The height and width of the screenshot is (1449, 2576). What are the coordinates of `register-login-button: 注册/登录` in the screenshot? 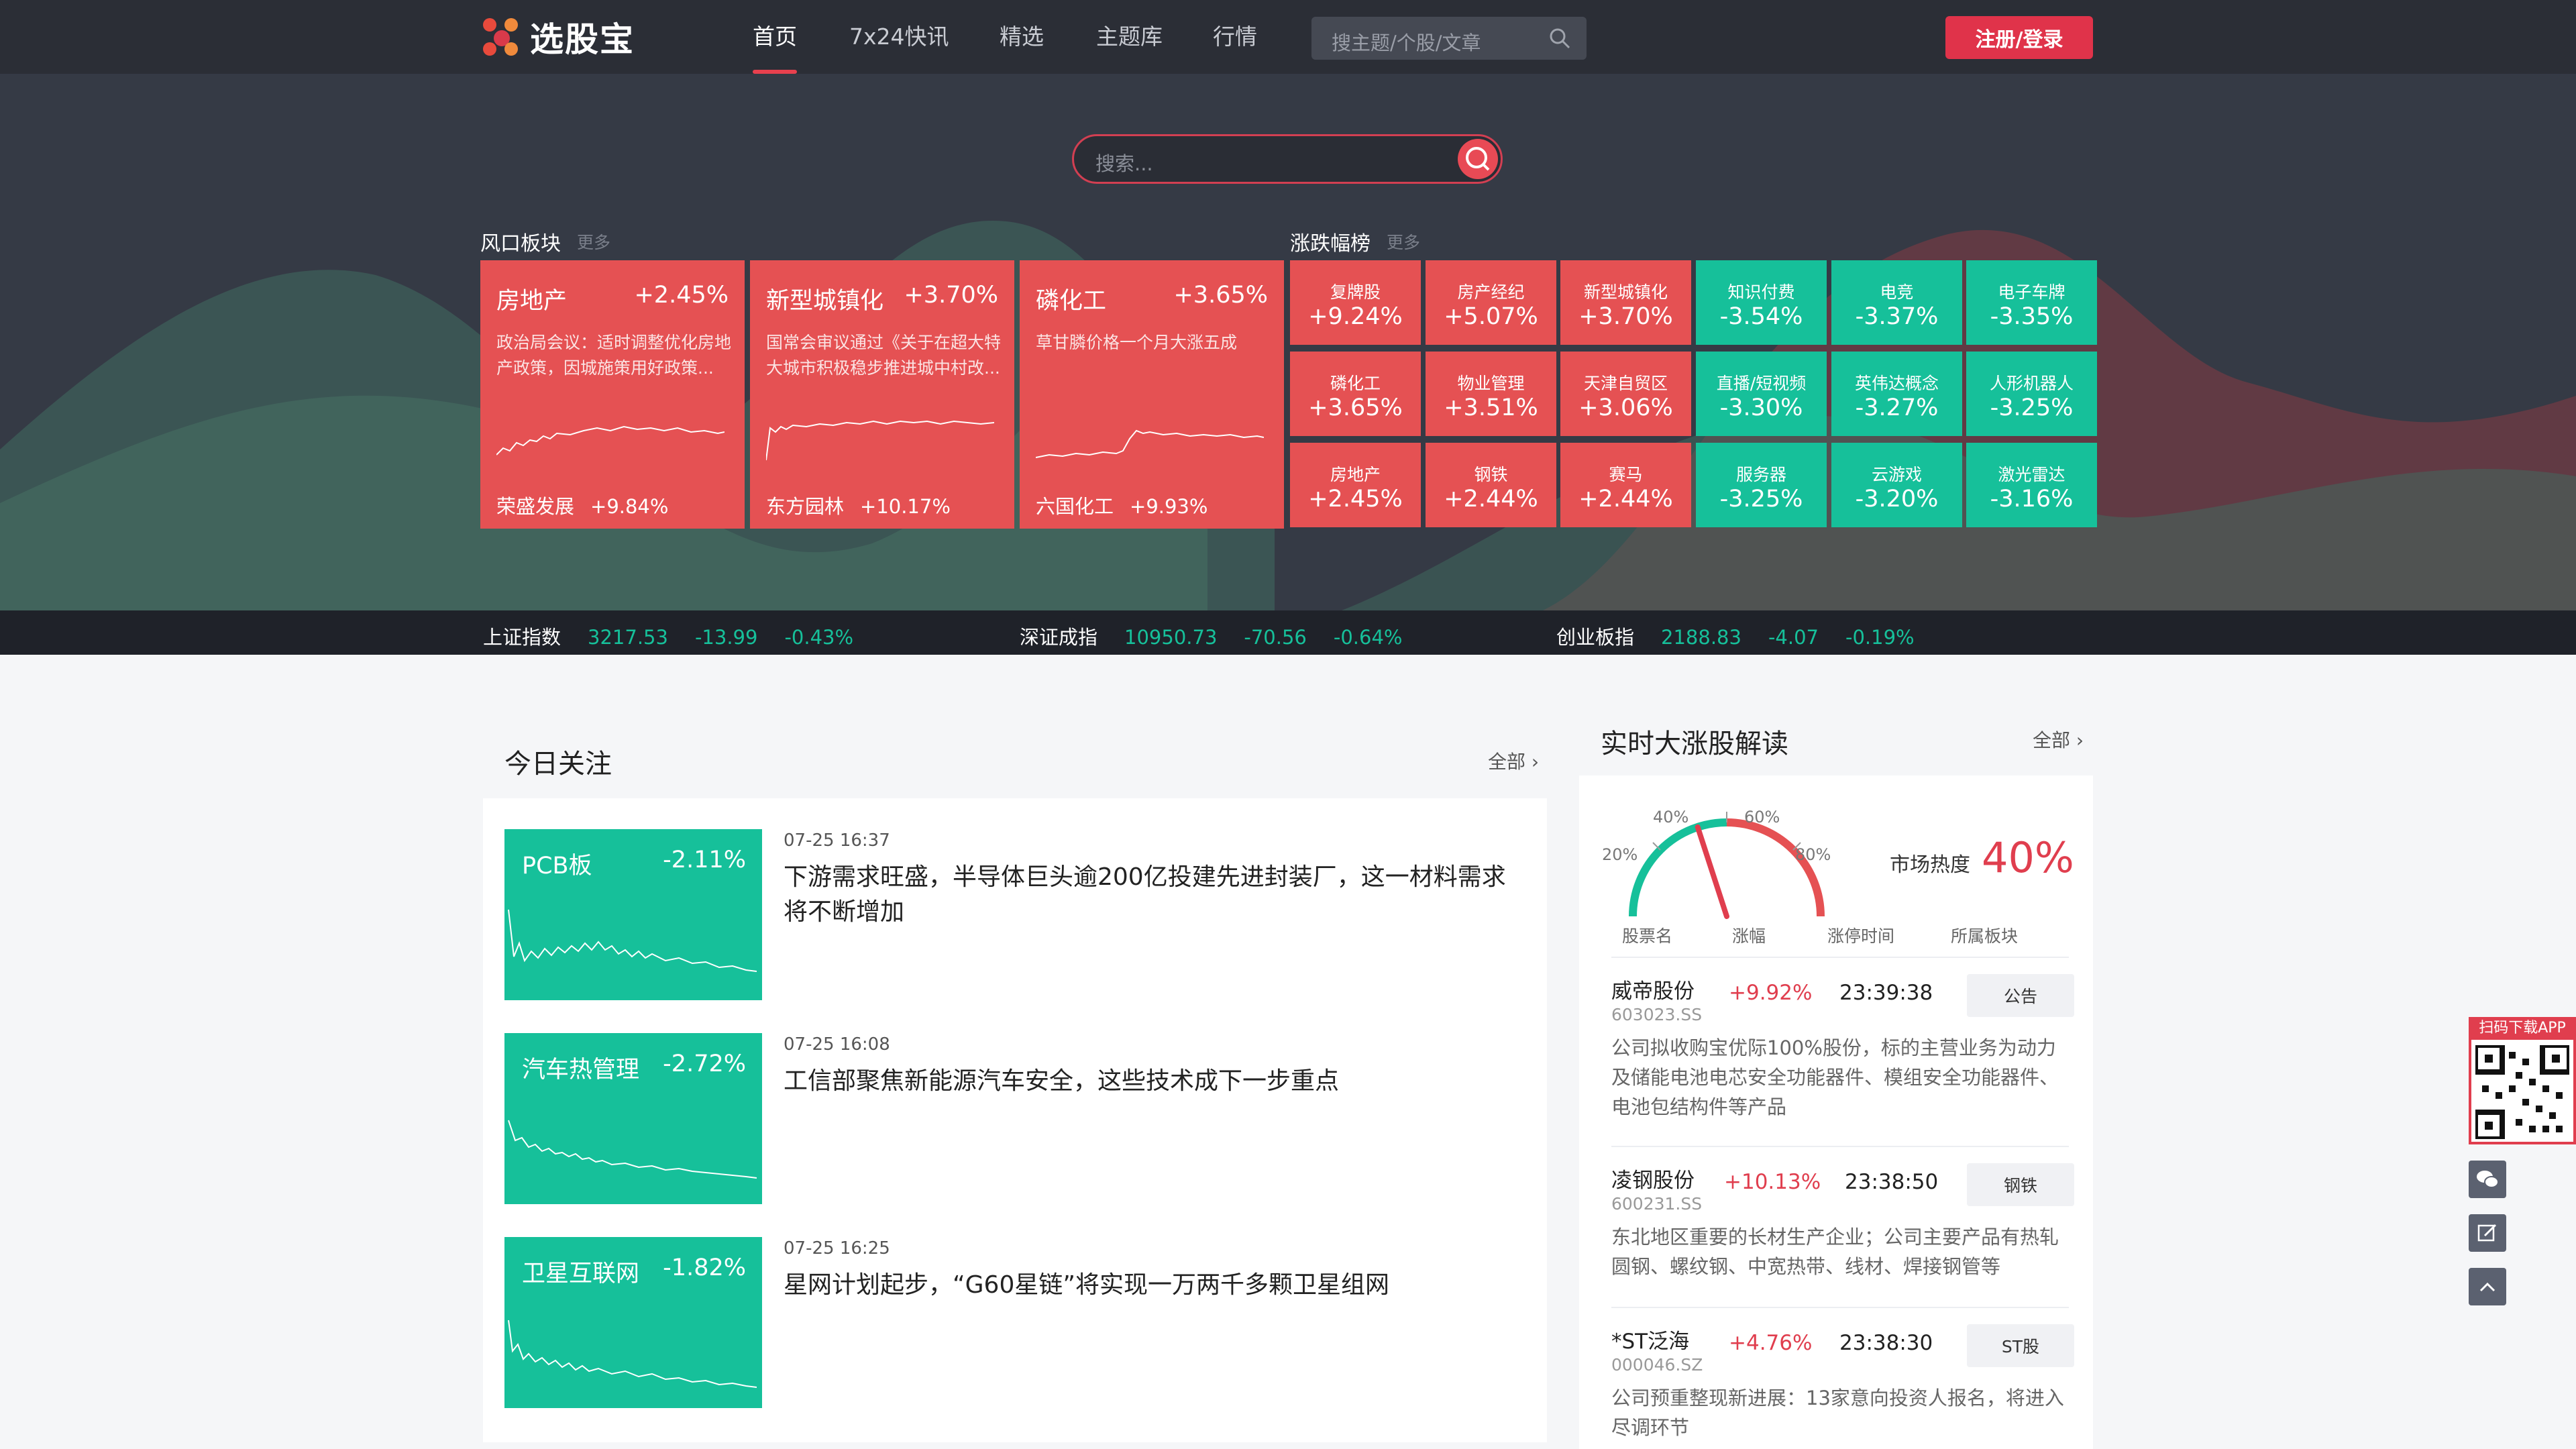 It's located at (2019, 37).